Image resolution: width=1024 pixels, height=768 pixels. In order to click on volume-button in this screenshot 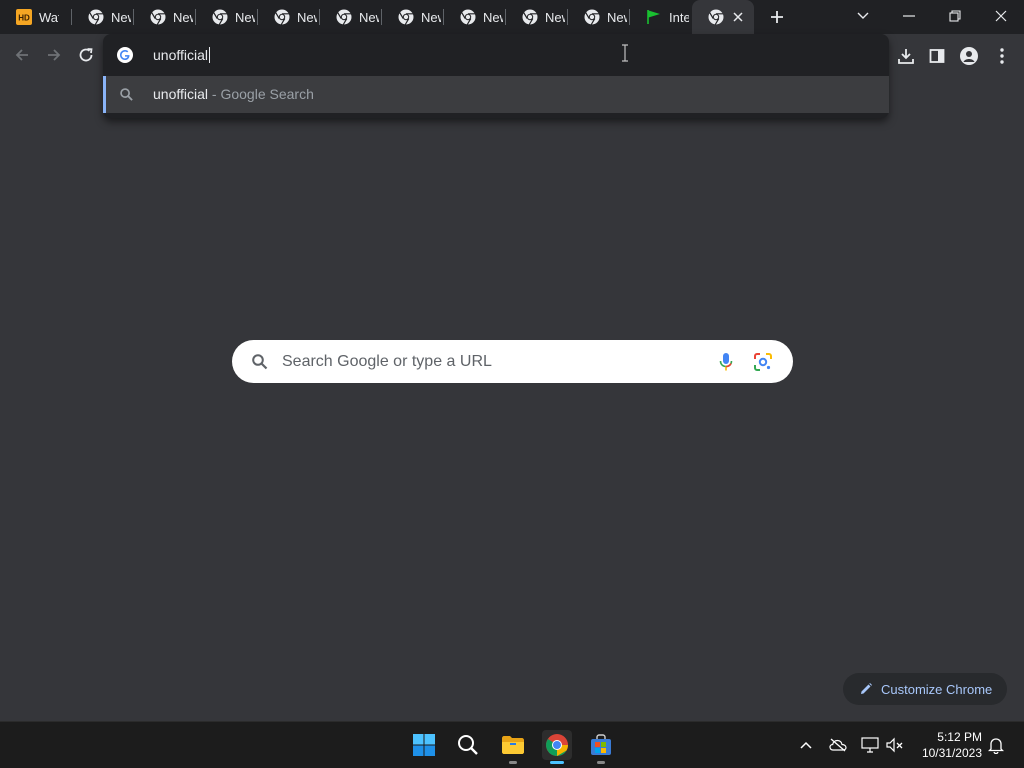, I will do `click(895, 745)`.